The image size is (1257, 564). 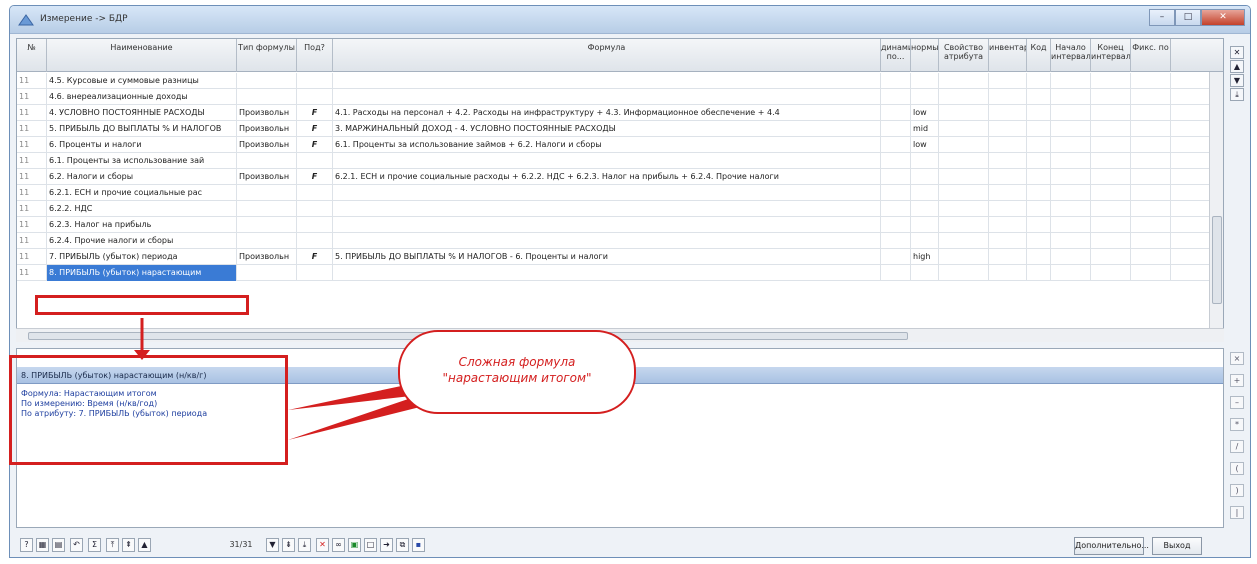 What do you see at coordinates (142, 145) in the screenshot?
I see `row-name-cell: 6. Проценты и налоги` at bounding box center [142, 145].